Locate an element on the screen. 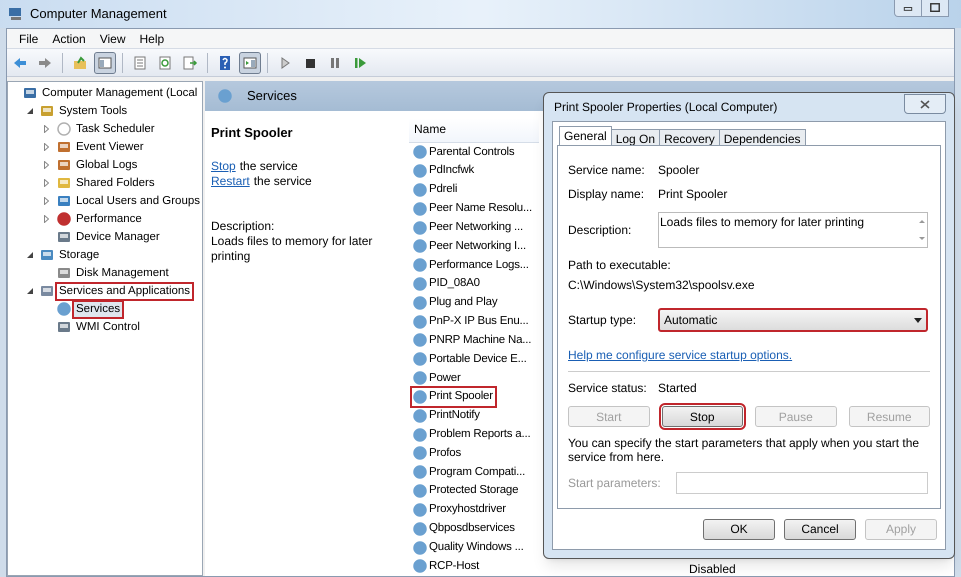 The image size is (961, 577). action-pane-icon is located at coordinates (250, 62).